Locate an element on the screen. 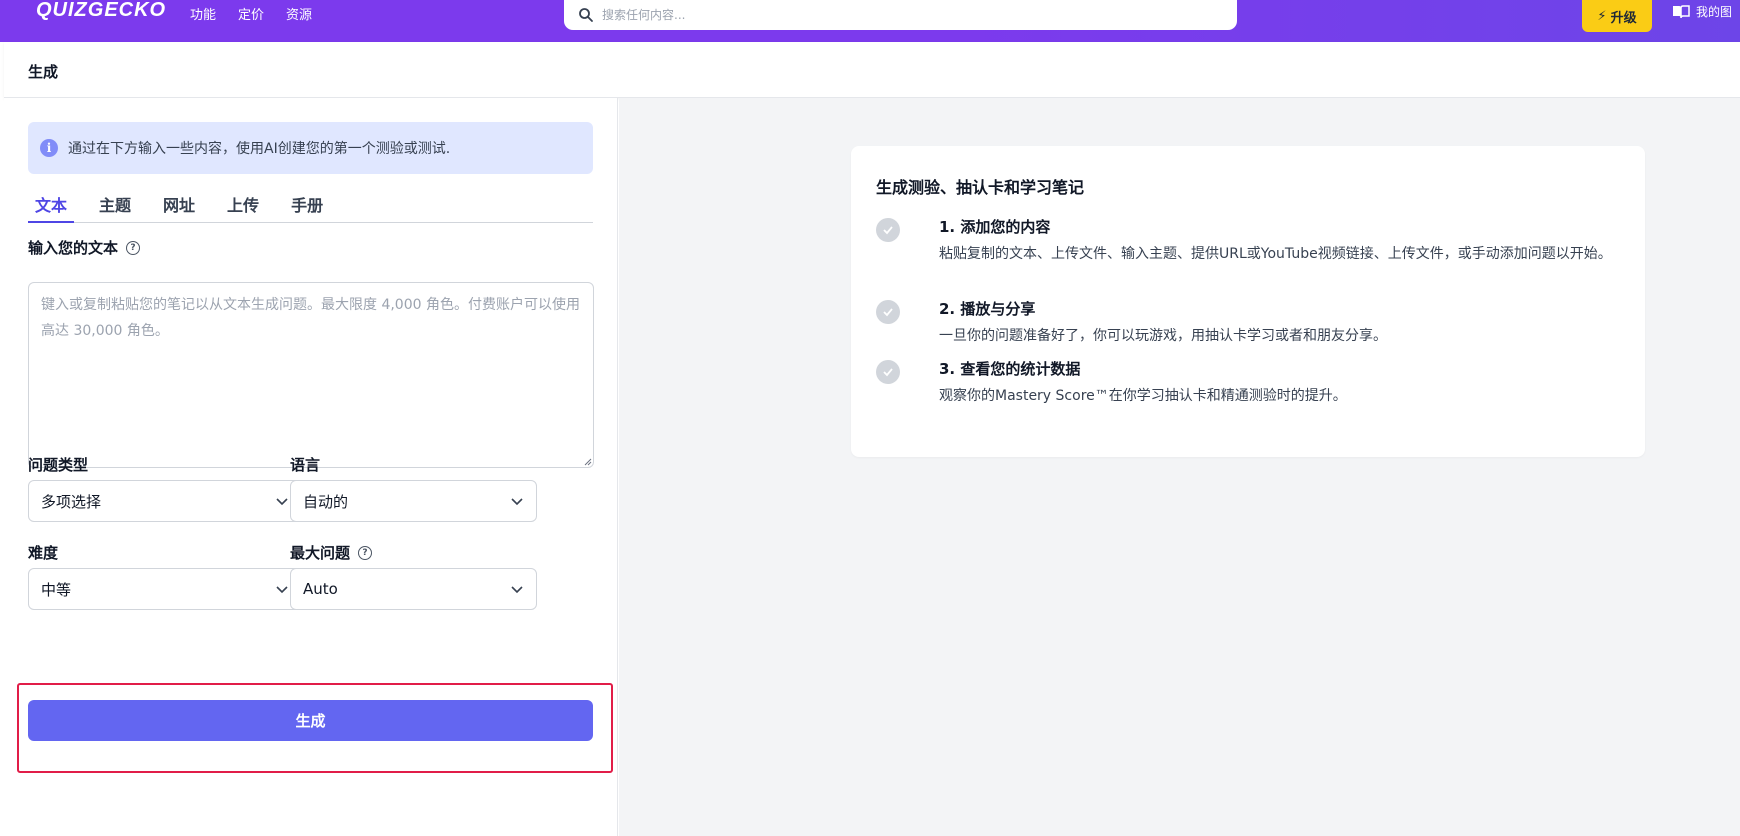  resize-handle-icon is located at coordinates (588, 462).